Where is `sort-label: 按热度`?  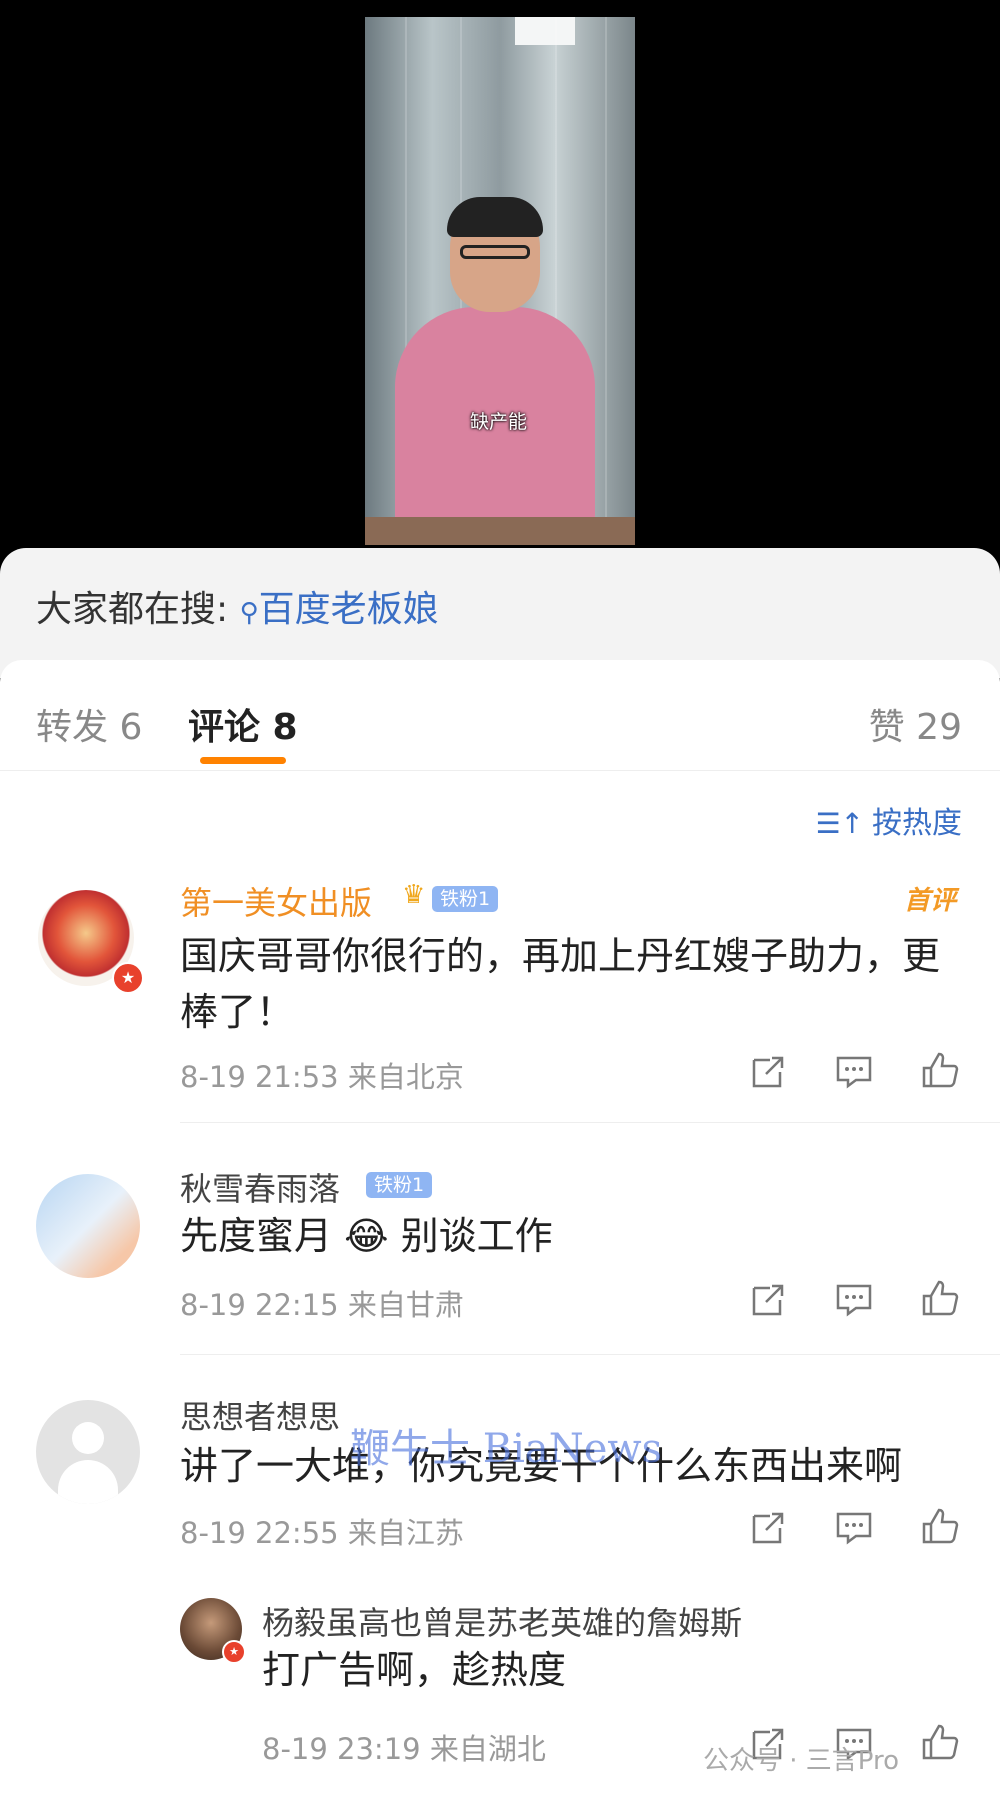 sort-label: 按热度 is located at coordinates (917, 823).